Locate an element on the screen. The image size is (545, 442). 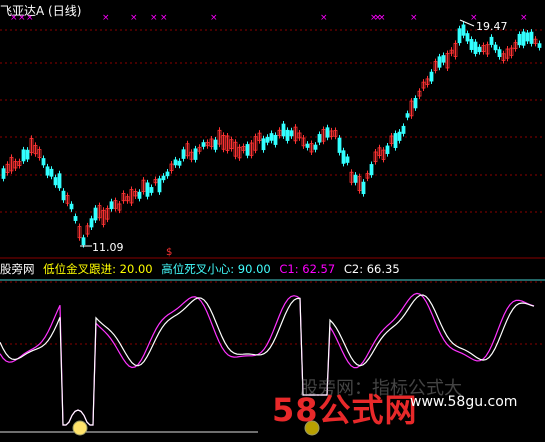
watermark-logo: 58公式网 is located at coordinates (345, 410).